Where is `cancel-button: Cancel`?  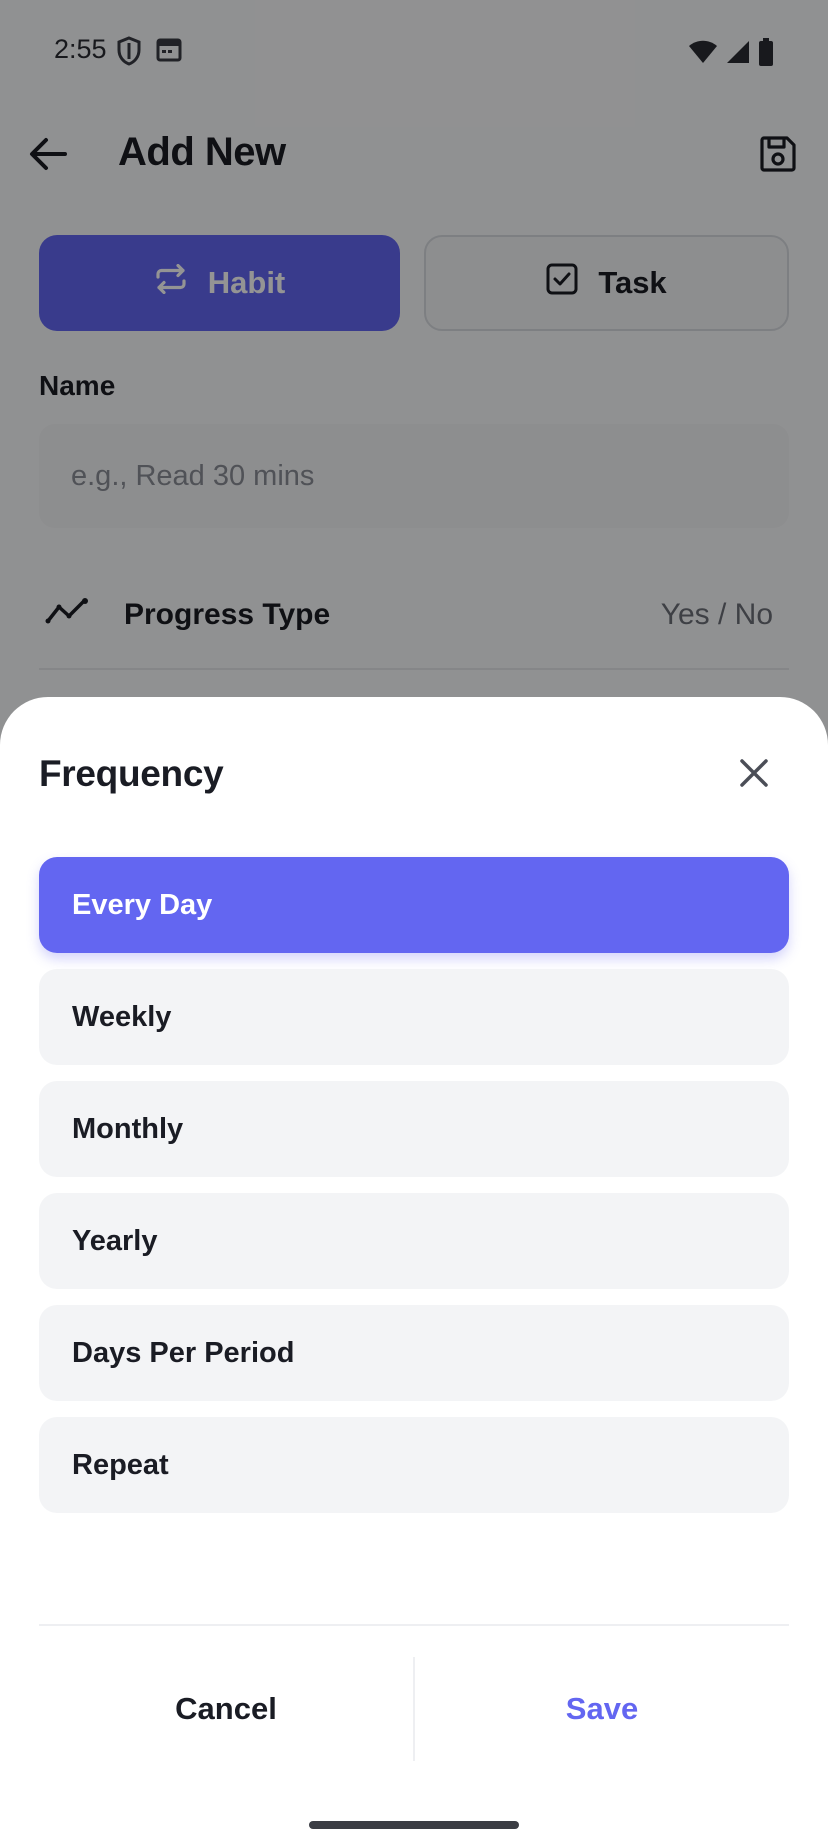 cancel-button: Cancel is located at coordinates (226, 1709).